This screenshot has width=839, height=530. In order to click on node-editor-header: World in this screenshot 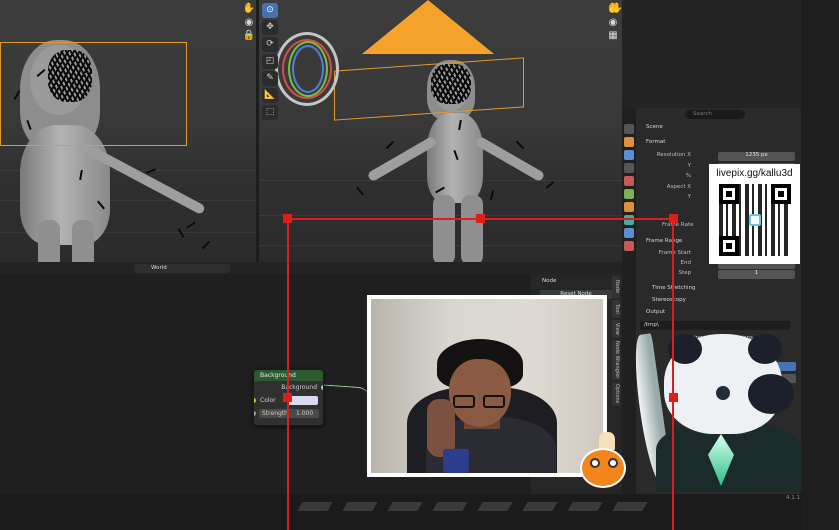, I will do `click(311, 268)`.